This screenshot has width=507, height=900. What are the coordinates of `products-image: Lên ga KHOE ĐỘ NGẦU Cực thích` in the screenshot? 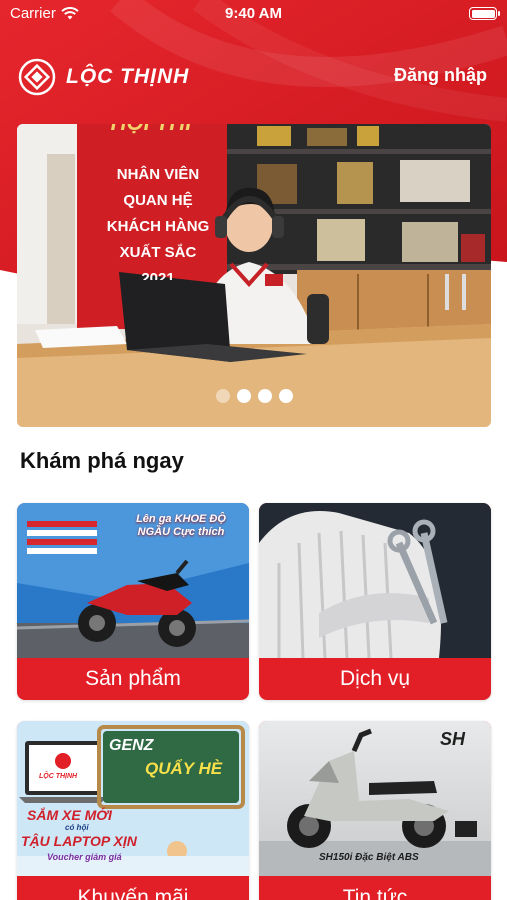 It's located at (133, 580).